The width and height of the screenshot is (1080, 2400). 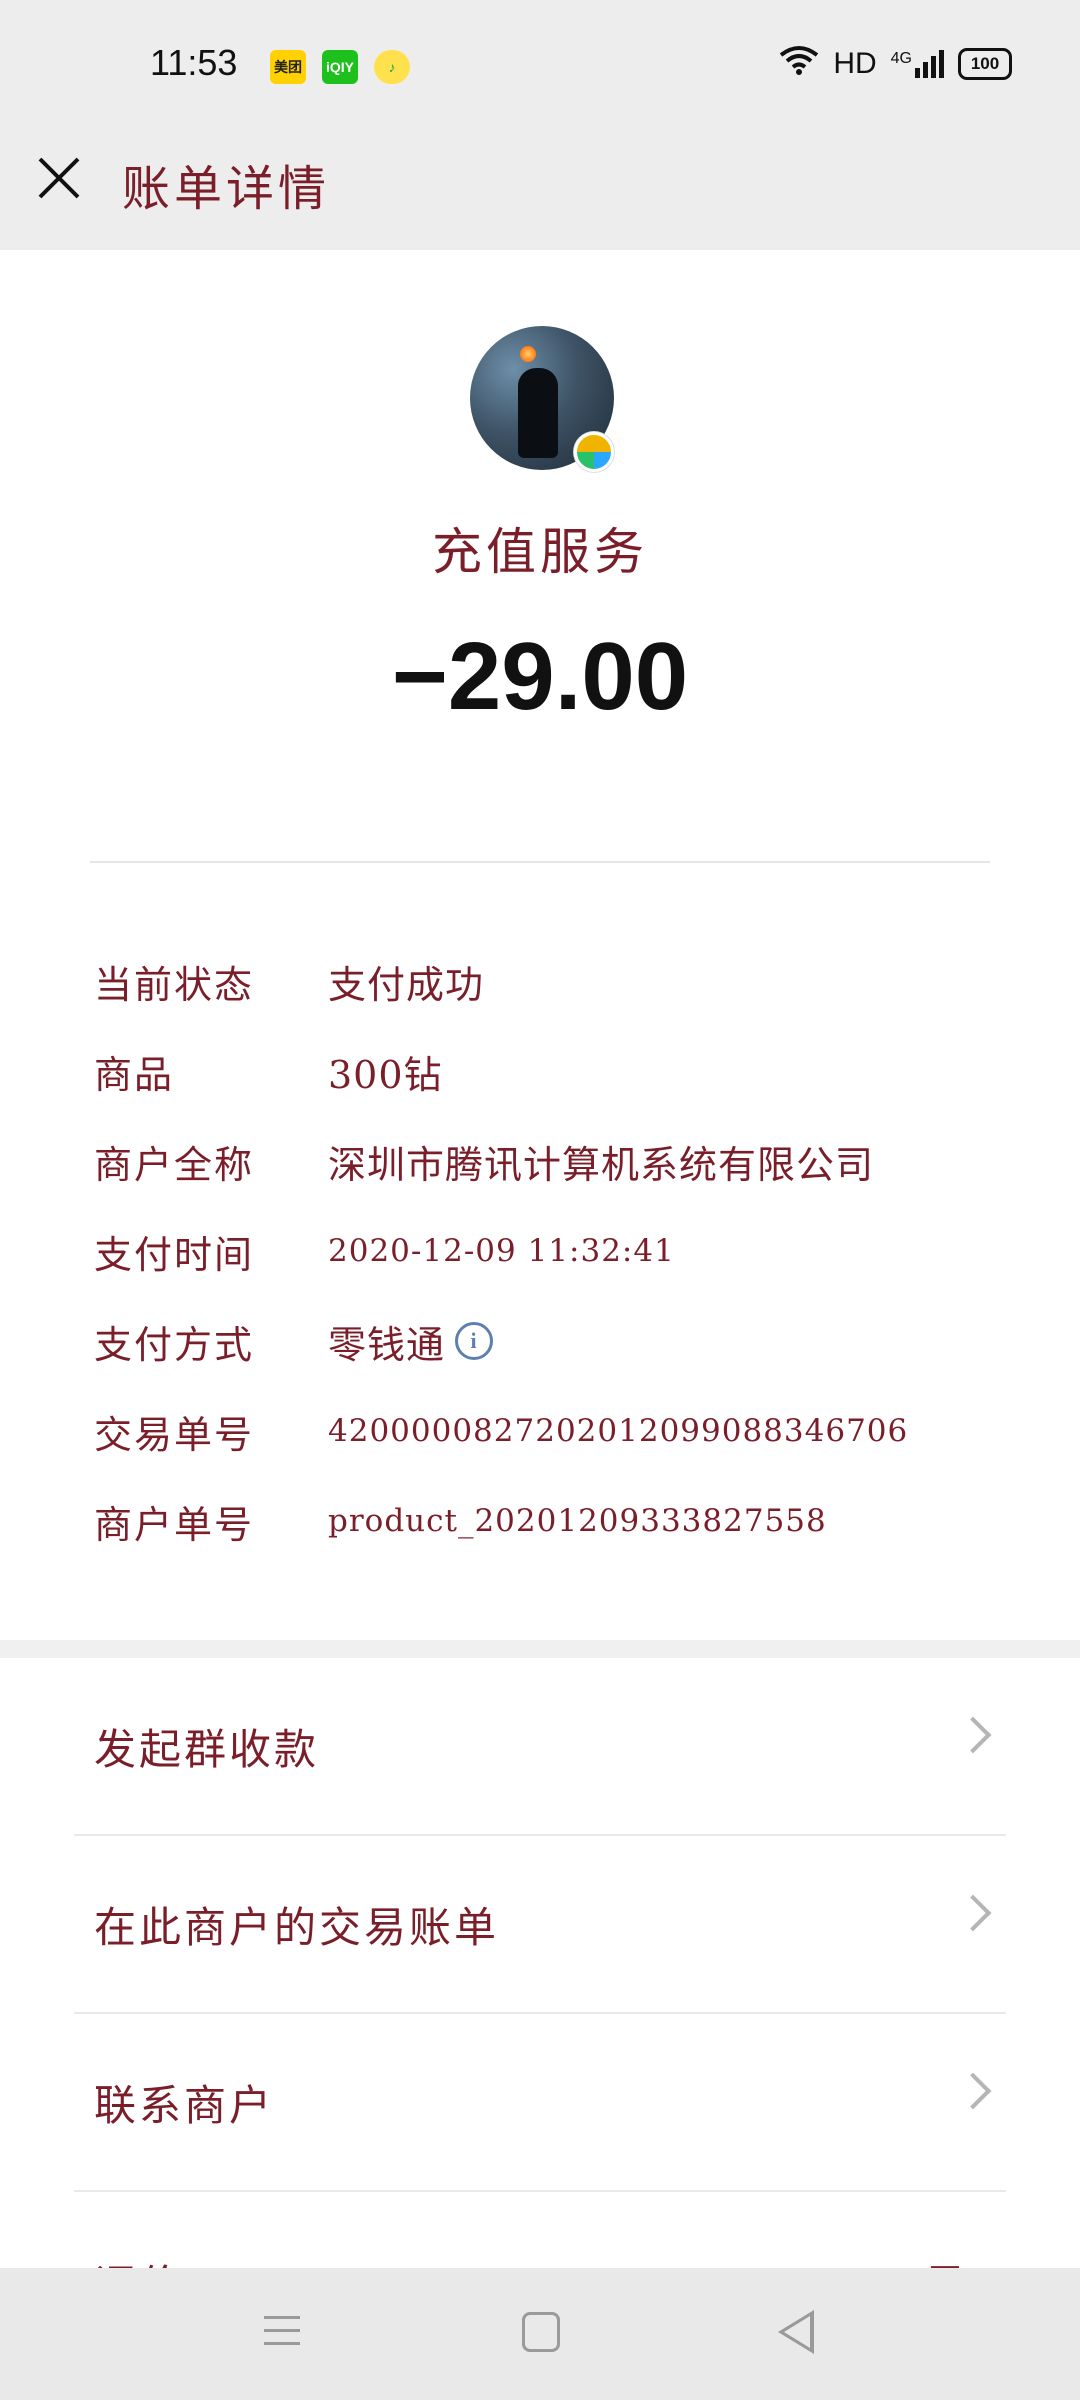 I want to click on detail-row-pay-method: 支付方式 零钱通 i, so click(x=544, y=1341).